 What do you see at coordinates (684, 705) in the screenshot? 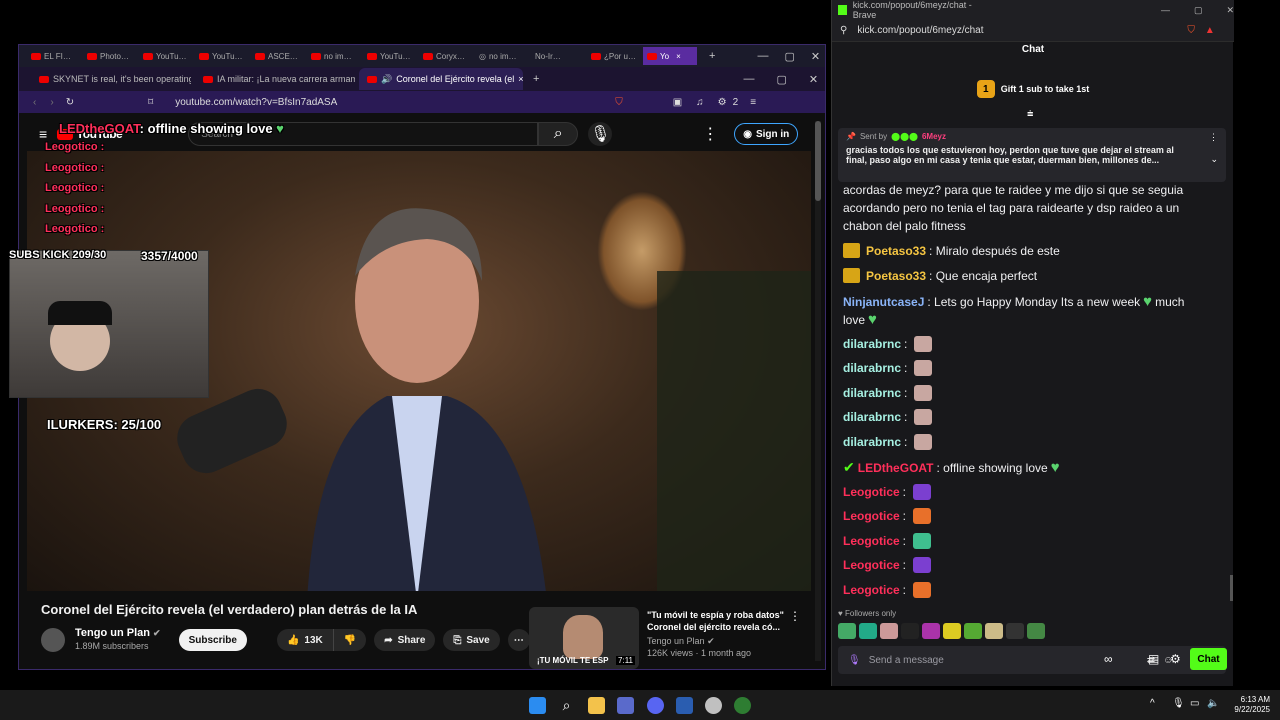
I see `app-icon` at bounding box center [684, 705].